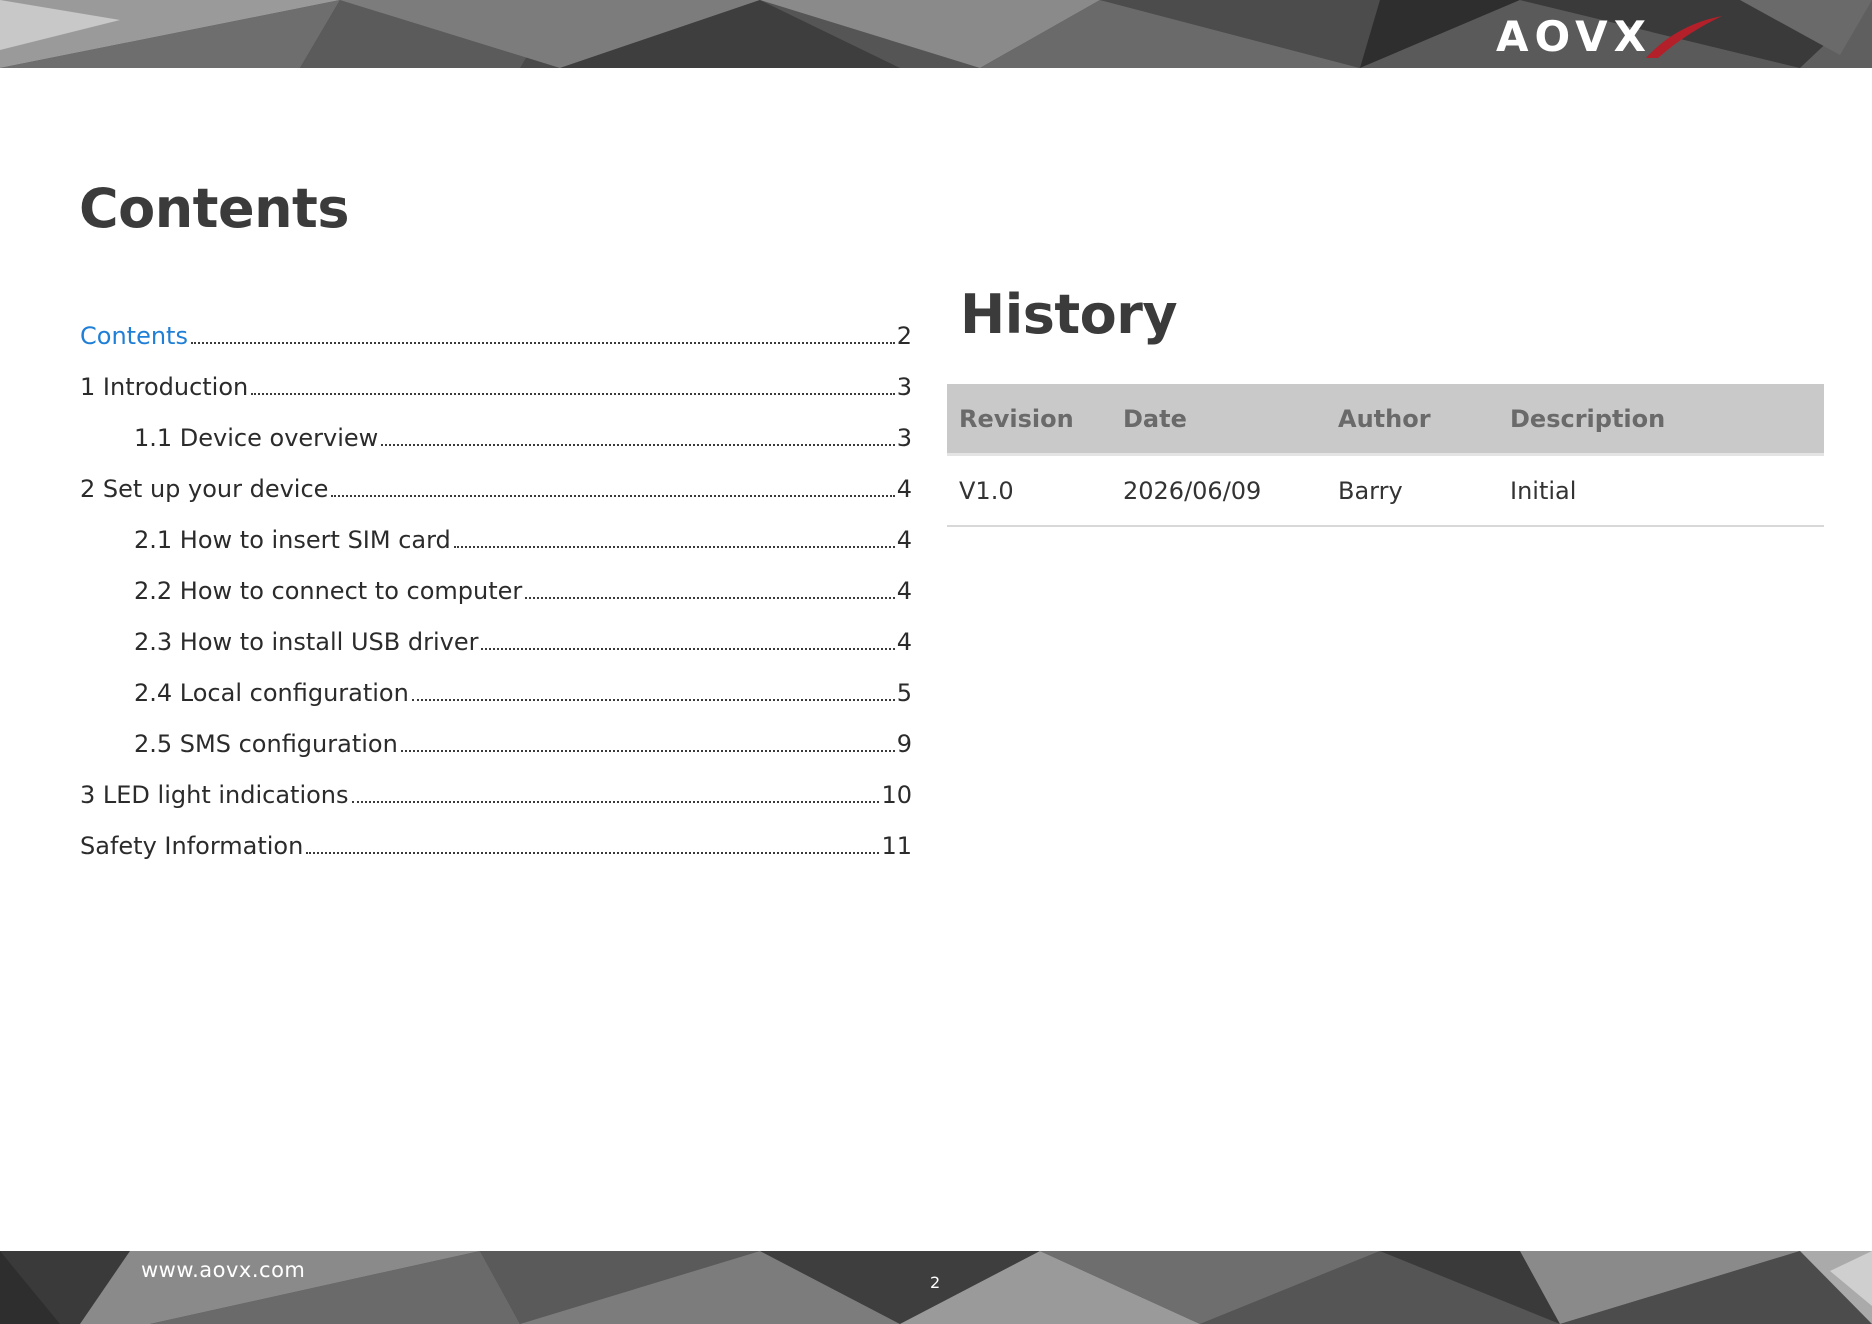 Image resolution: width=1872 pixels, height=1324 pixels. I want to click on toc-entry-label: 3 LED light indications, so click(214, 795).